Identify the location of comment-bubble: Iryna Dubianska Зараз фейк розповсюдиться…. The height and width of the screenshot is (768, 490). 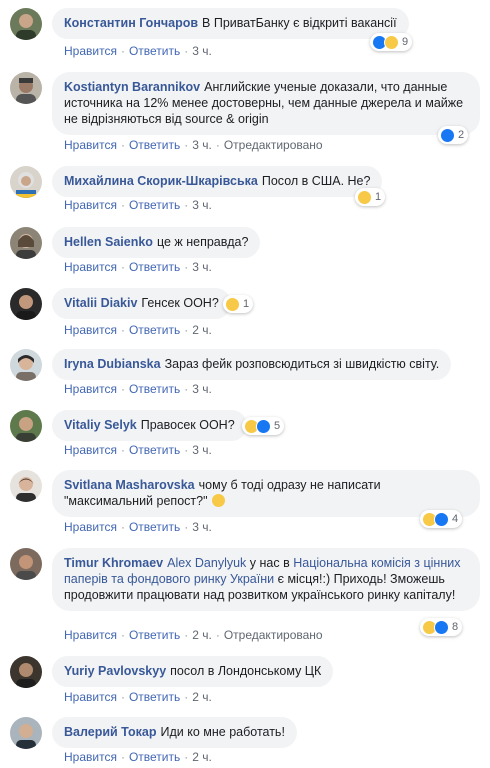
(252, 364).